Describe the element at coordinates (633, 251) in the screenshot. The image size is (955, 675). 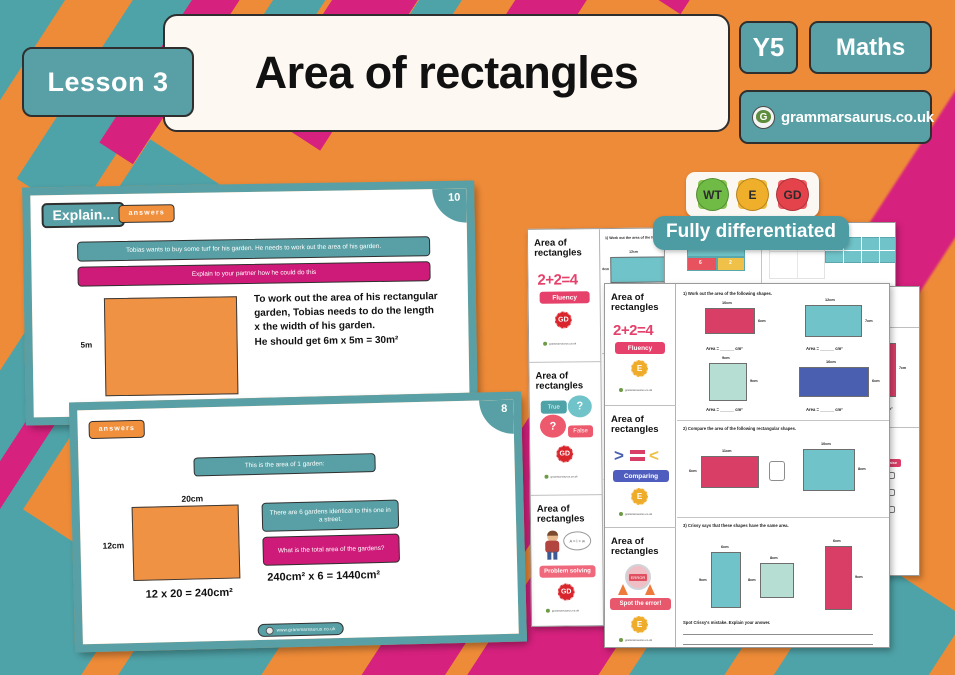
I see `ws-back-shape-a-top-label: 12cm` at that location.